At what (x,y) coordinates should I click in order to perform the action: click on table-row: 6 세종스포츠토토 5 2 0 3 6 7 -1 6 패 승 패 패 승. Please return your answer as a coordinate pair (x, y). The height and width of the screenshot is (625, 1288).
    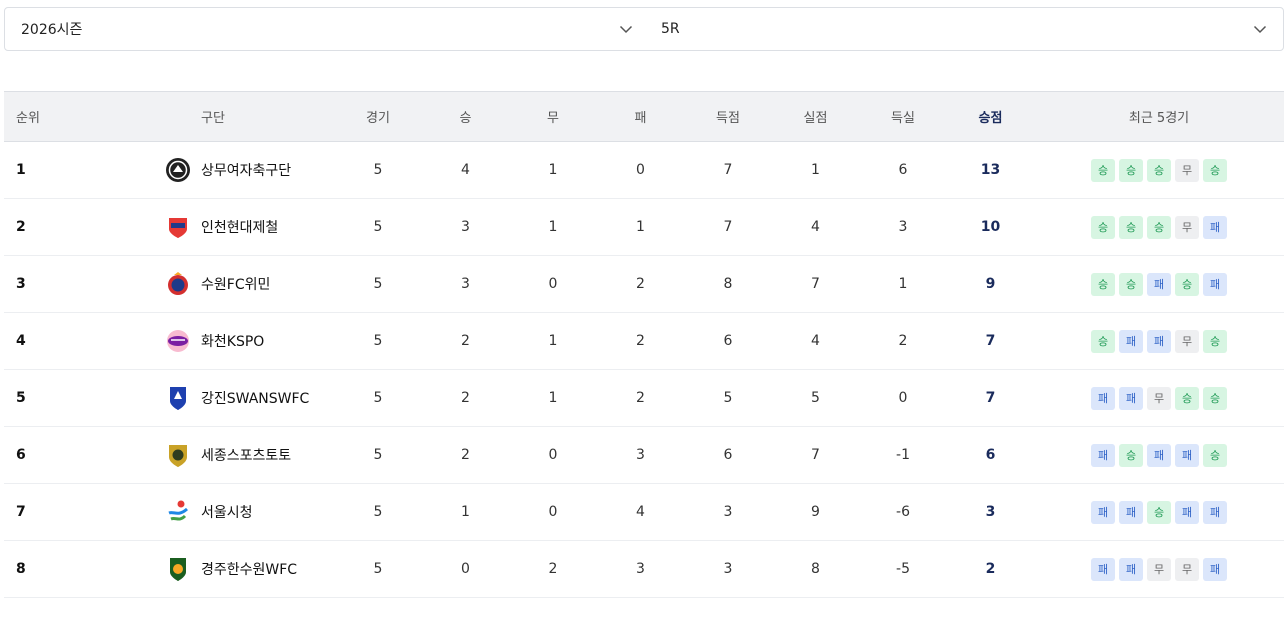
    Looking at the image, I should click on (644, 455).